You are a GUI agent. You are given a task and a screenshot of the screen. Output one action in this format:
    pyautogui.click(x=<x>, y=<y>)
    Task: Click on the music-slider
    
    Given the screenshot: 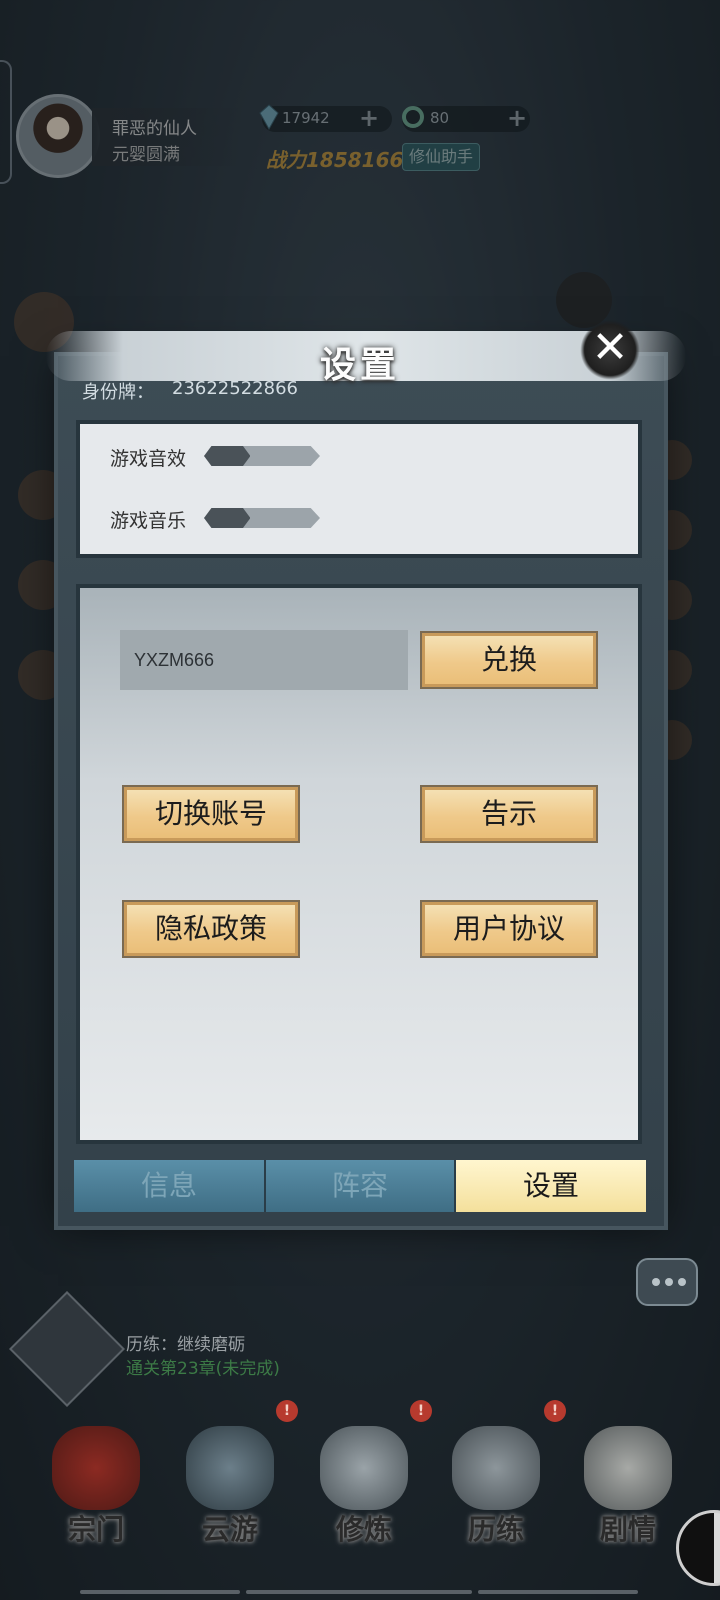 What is the action you would take?
    pyautogui.click(x=262, y=518)
    